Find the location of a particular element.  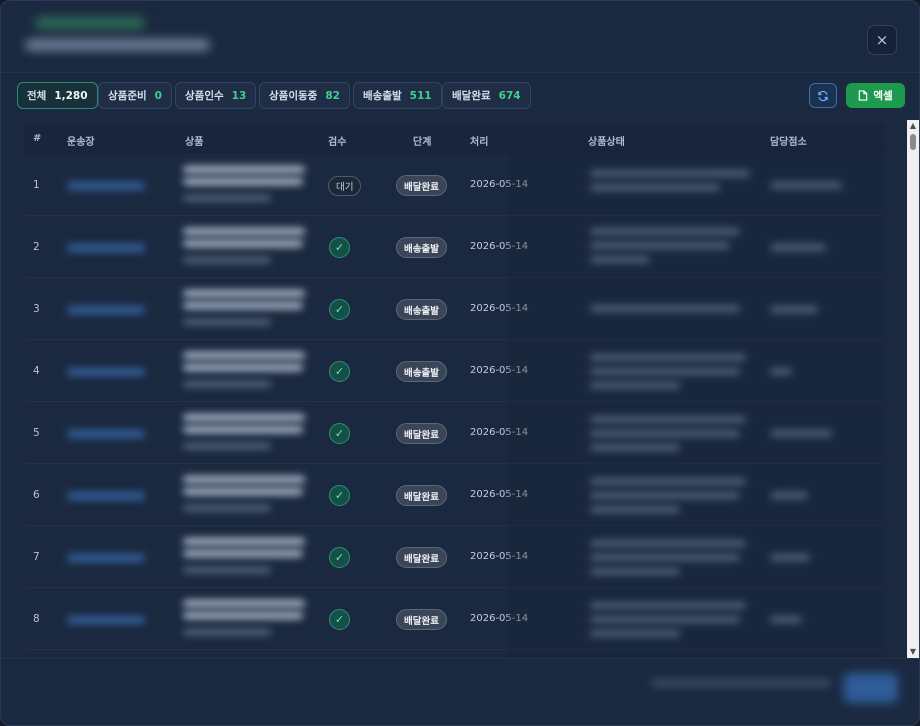

col-header-inspect: 검수 is located at coordinates (337, 142).